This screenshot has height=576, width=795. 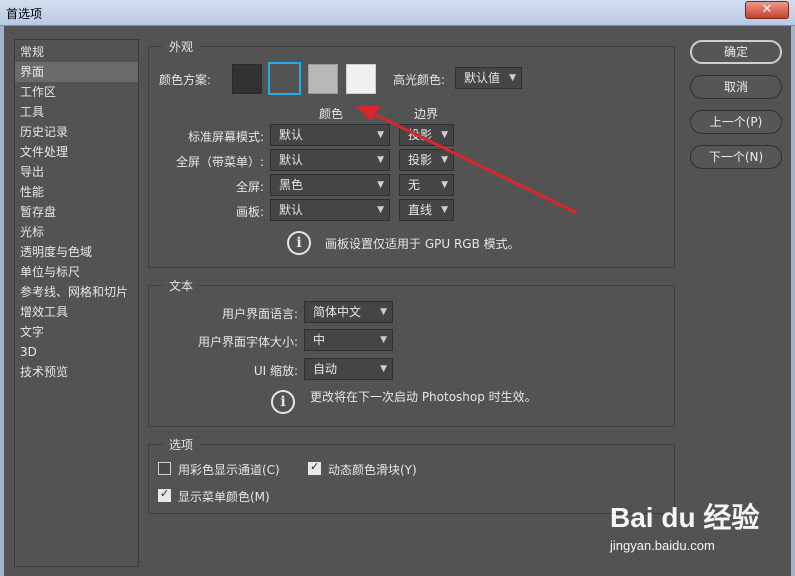 What do you see at coordinates (426, 114) in the screenshot?
I see `column-header-border: 边界` at bounding box center [426, 114].